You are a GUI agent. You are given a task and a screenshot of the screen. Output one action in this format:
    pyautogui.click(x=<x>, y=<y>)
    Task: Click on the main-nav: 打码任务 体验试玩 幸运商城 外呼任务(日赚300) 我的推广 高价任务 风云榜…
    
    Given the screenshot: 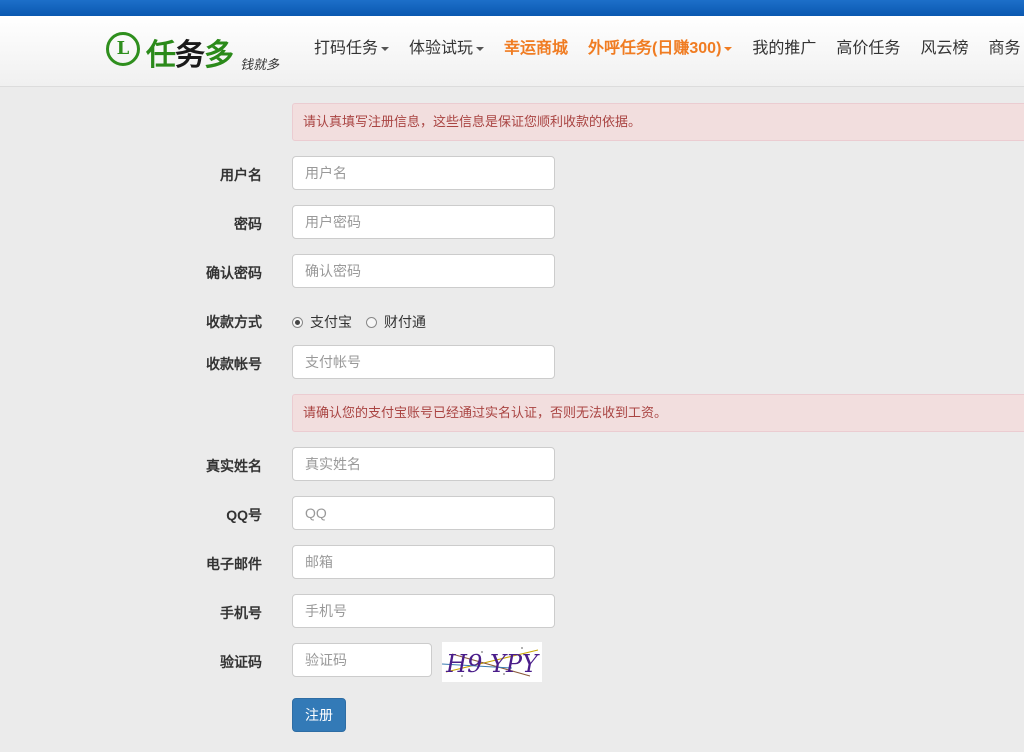 What is the action you would take?
    pyautogui.click(x=664, y=51)
    